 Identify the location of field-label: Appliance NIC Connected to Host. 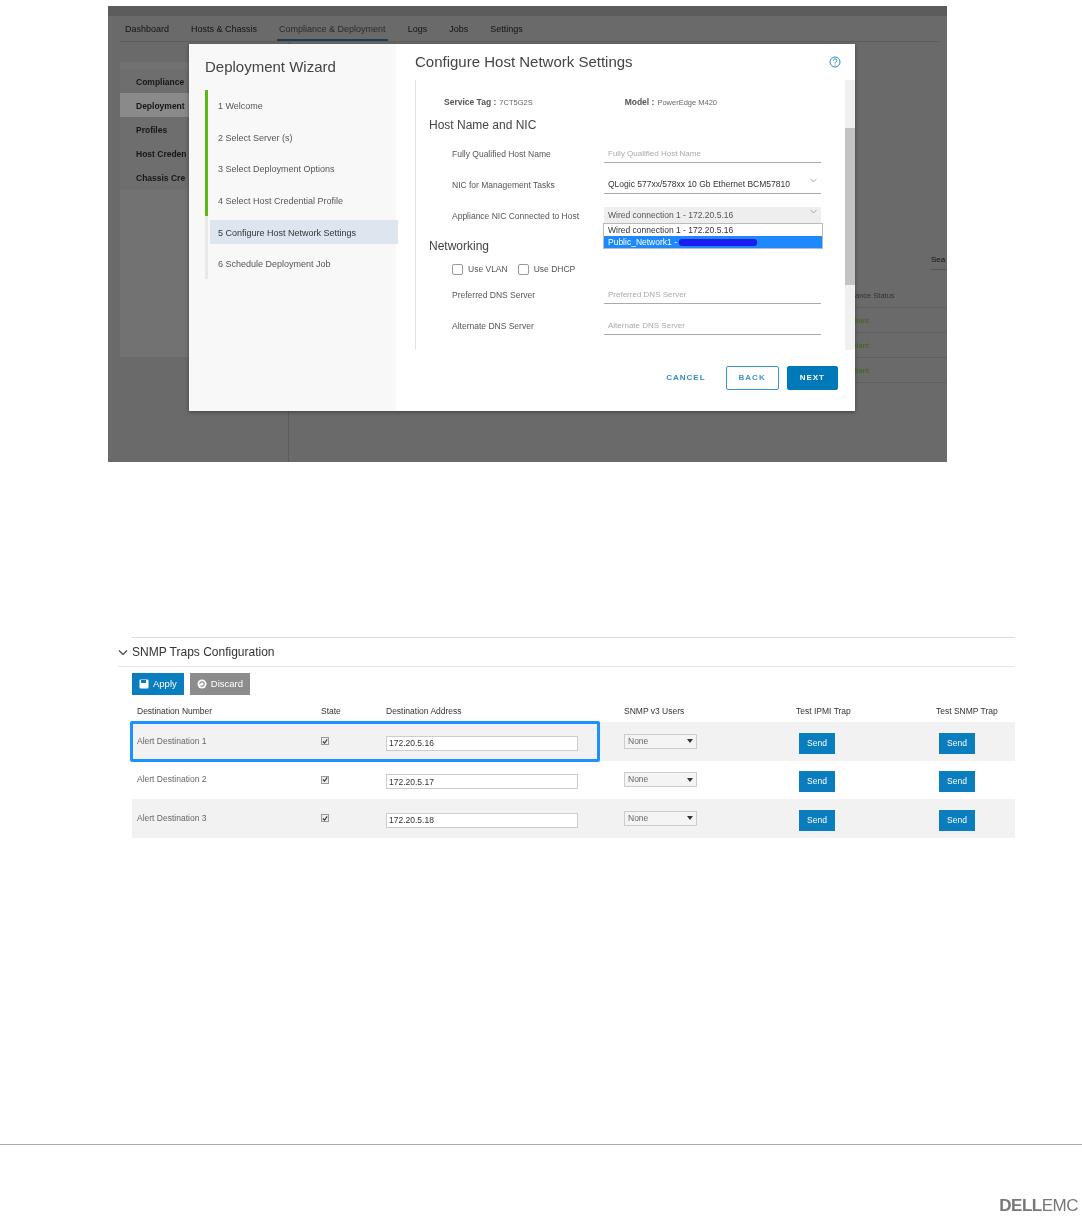
(516, 216).